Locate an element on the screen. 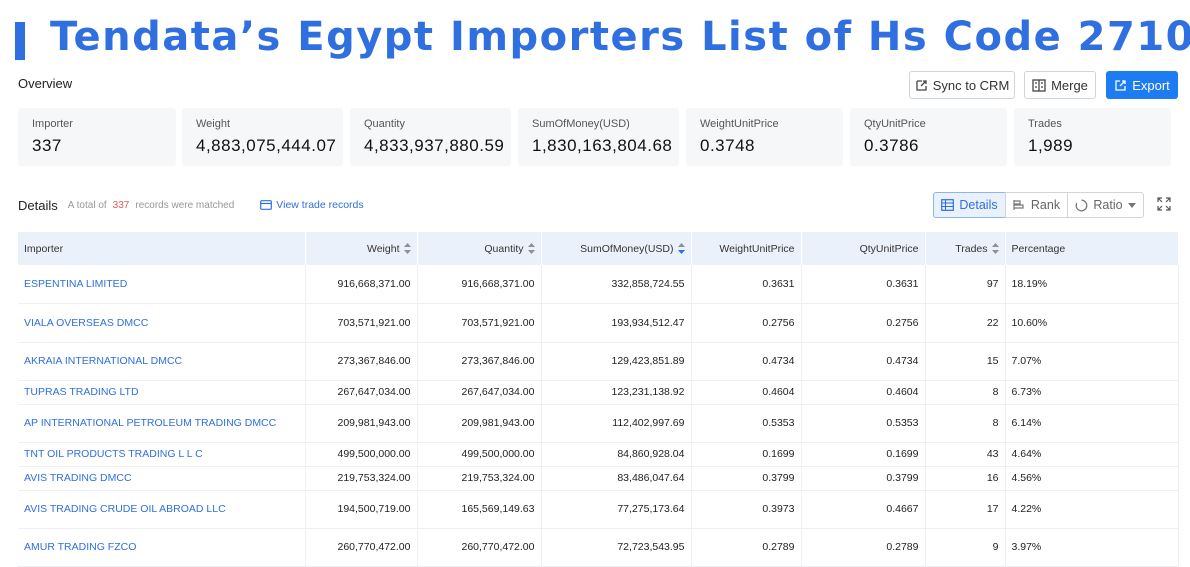 The height and width of the screenshot is (567, 1190). total-suffix: records were matched is located at coordinates (185, 205).